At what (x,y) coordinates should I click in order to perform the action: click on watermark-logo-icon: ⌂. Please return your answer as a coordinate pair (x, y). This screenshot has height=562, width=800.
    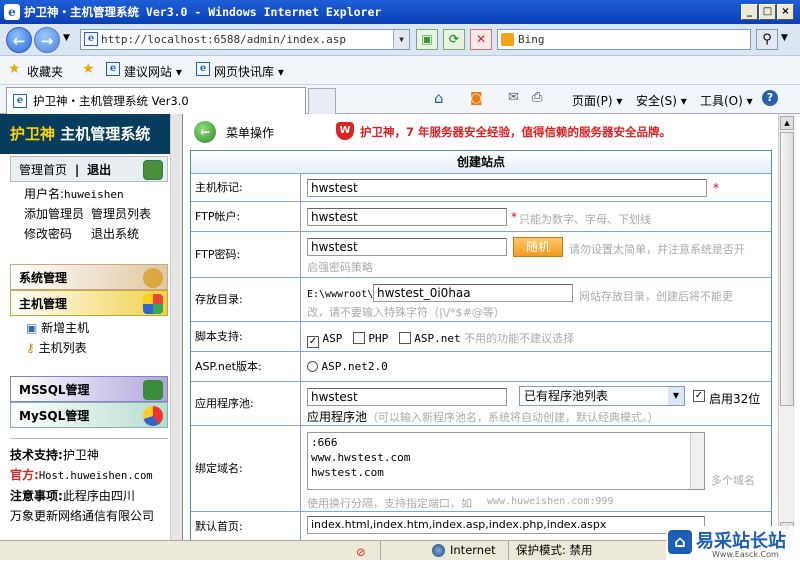
    Looking at the image, I should click on (680, 542).